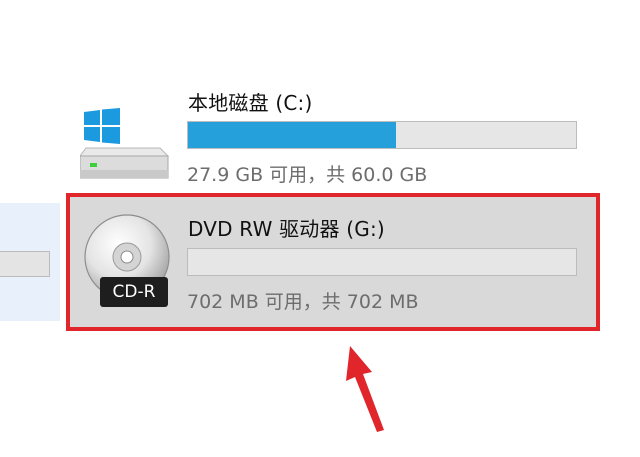 Image resolution: width=640 pixels, height=457 pixels. Describe the element at coordinates (250, 103) in the screenshot. I see `drive-title-c: 本地磁盘 (C:)` at that location.